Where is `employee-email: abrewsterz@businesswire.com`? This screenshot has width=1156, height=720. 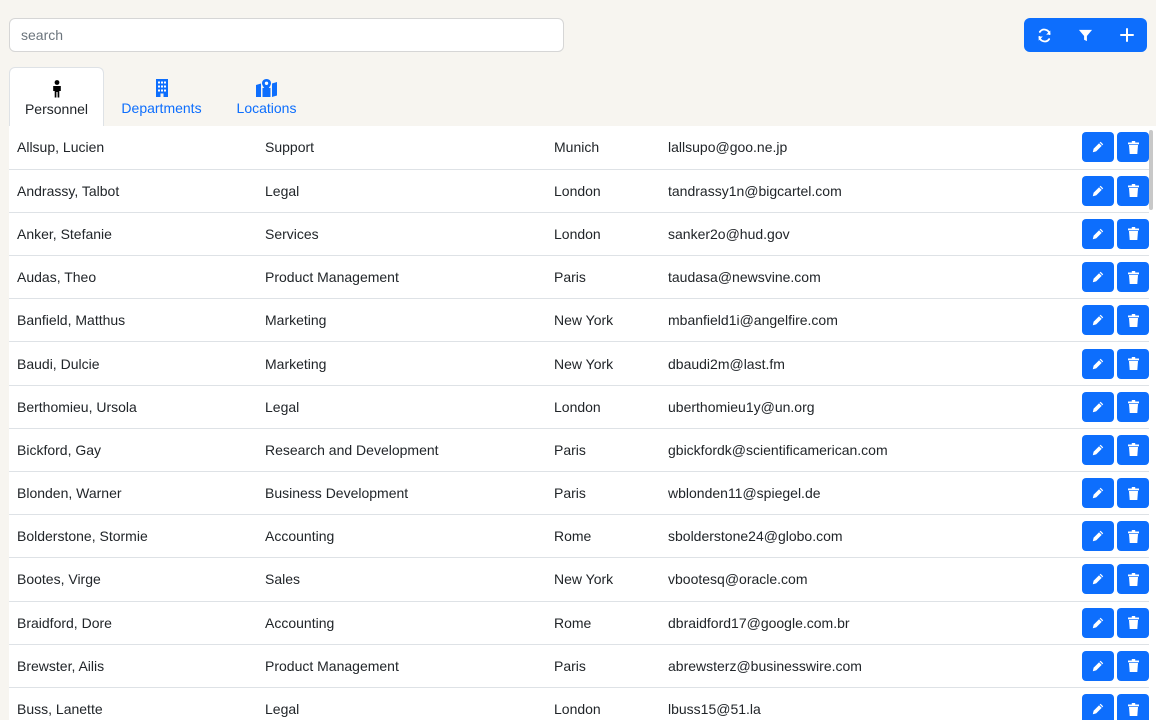 employee-email: abrewsterz@businesswire.com is located at coordinates (765, 665).